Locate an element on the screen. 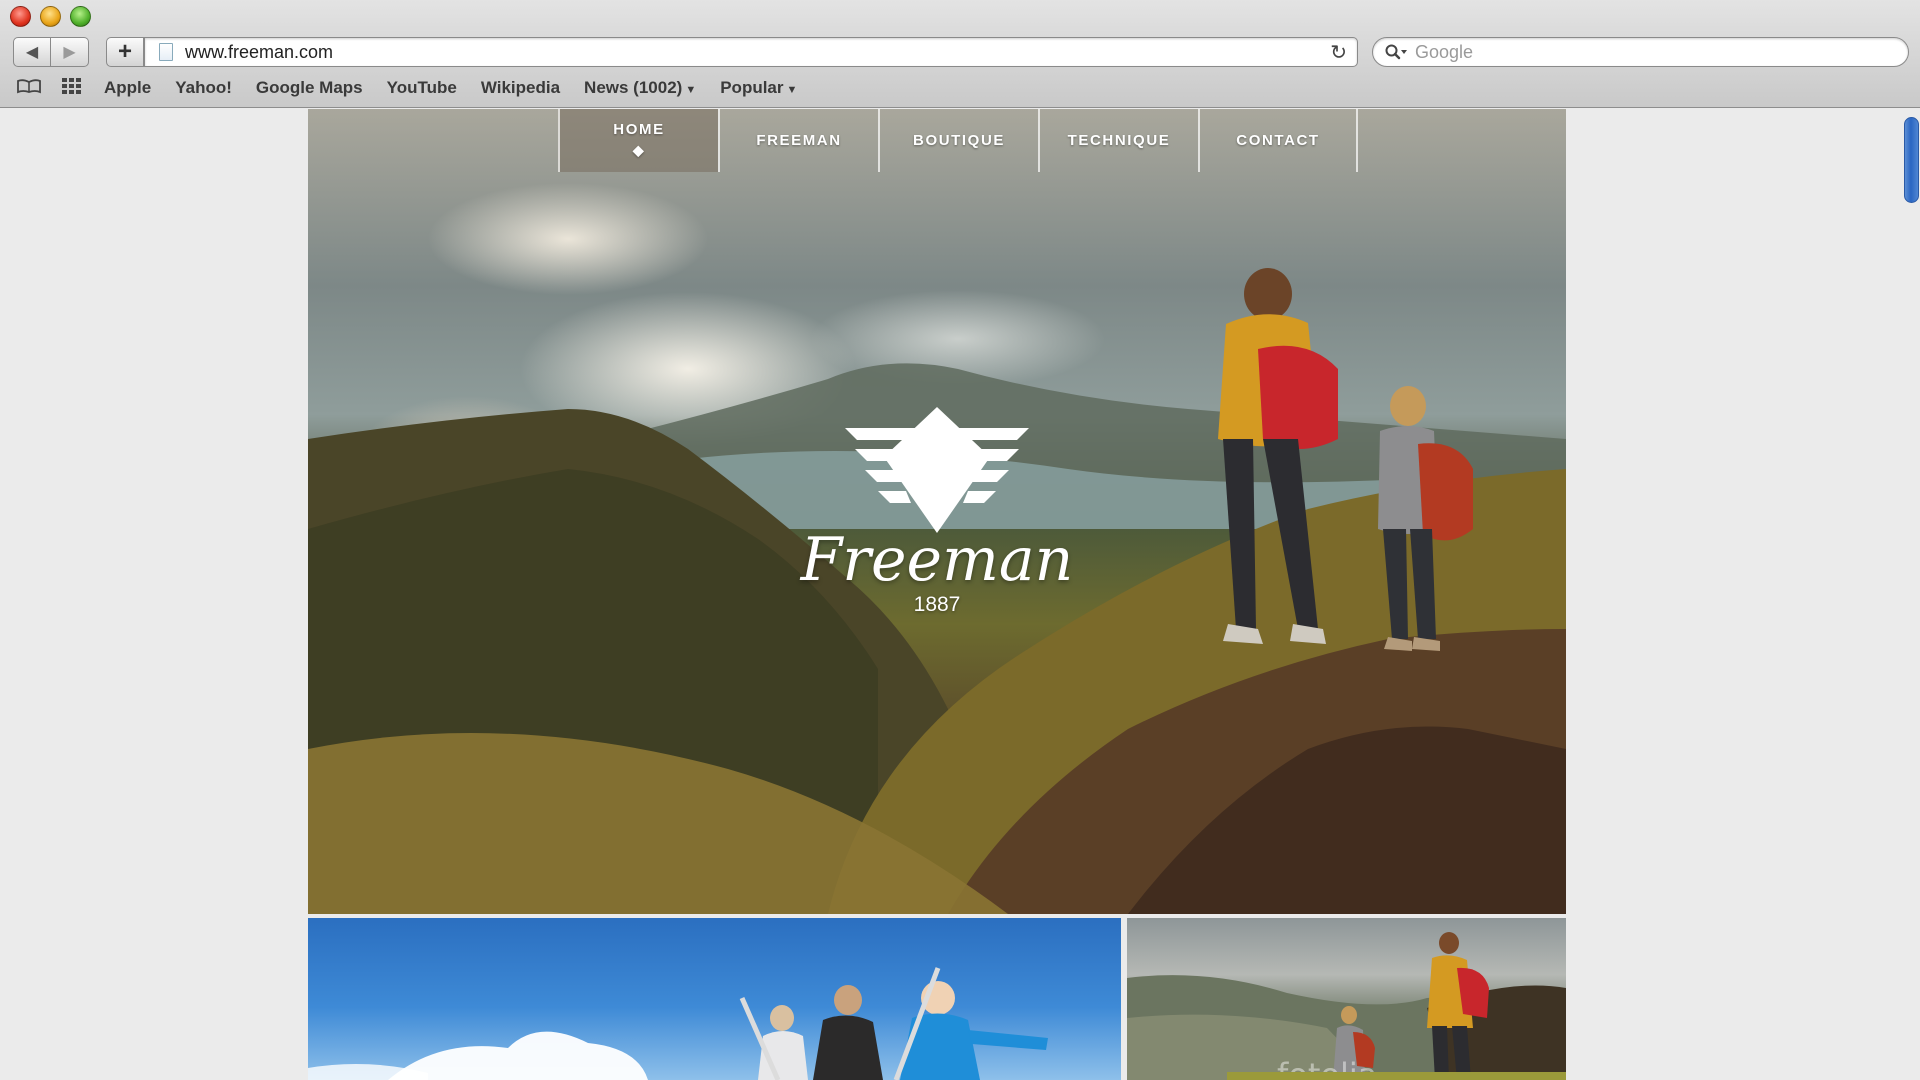 The width and height of the screenshot is (1920, 1080). bookmark-apple: Apple is located at coordinates (127, 88).